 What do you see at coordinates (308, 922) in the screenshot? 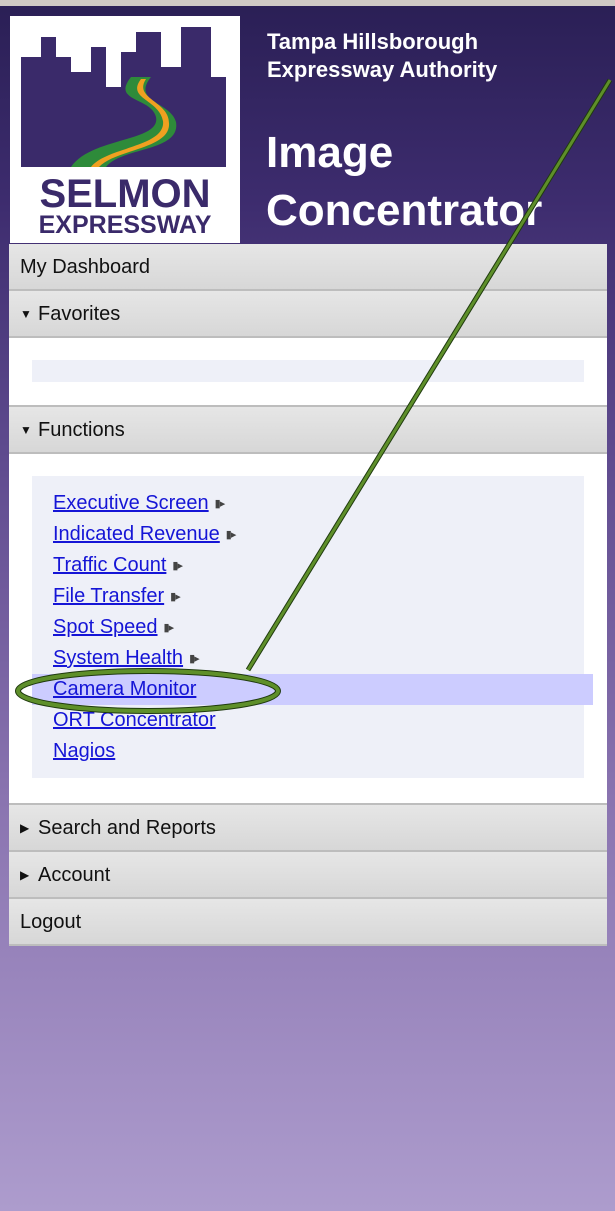
I see `nav-logout: Logout` at bounding box center [308, 922].